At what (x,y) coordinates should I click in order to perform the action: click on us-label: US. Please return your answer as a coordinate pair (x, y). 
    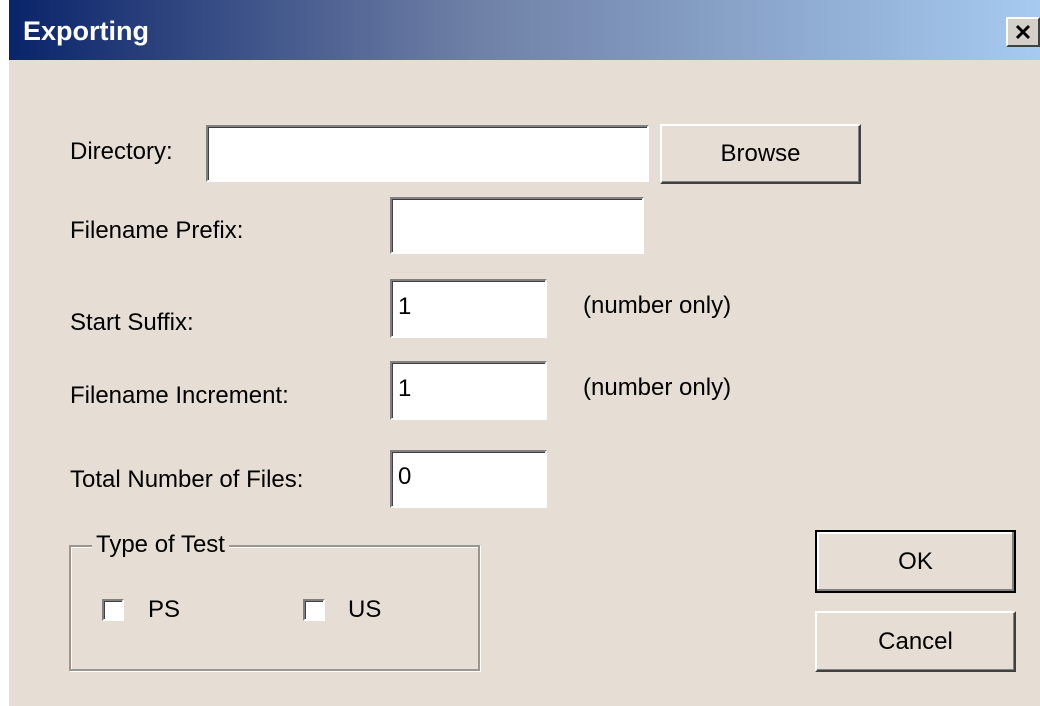
    Looking at the image, I should click on (365, 609).